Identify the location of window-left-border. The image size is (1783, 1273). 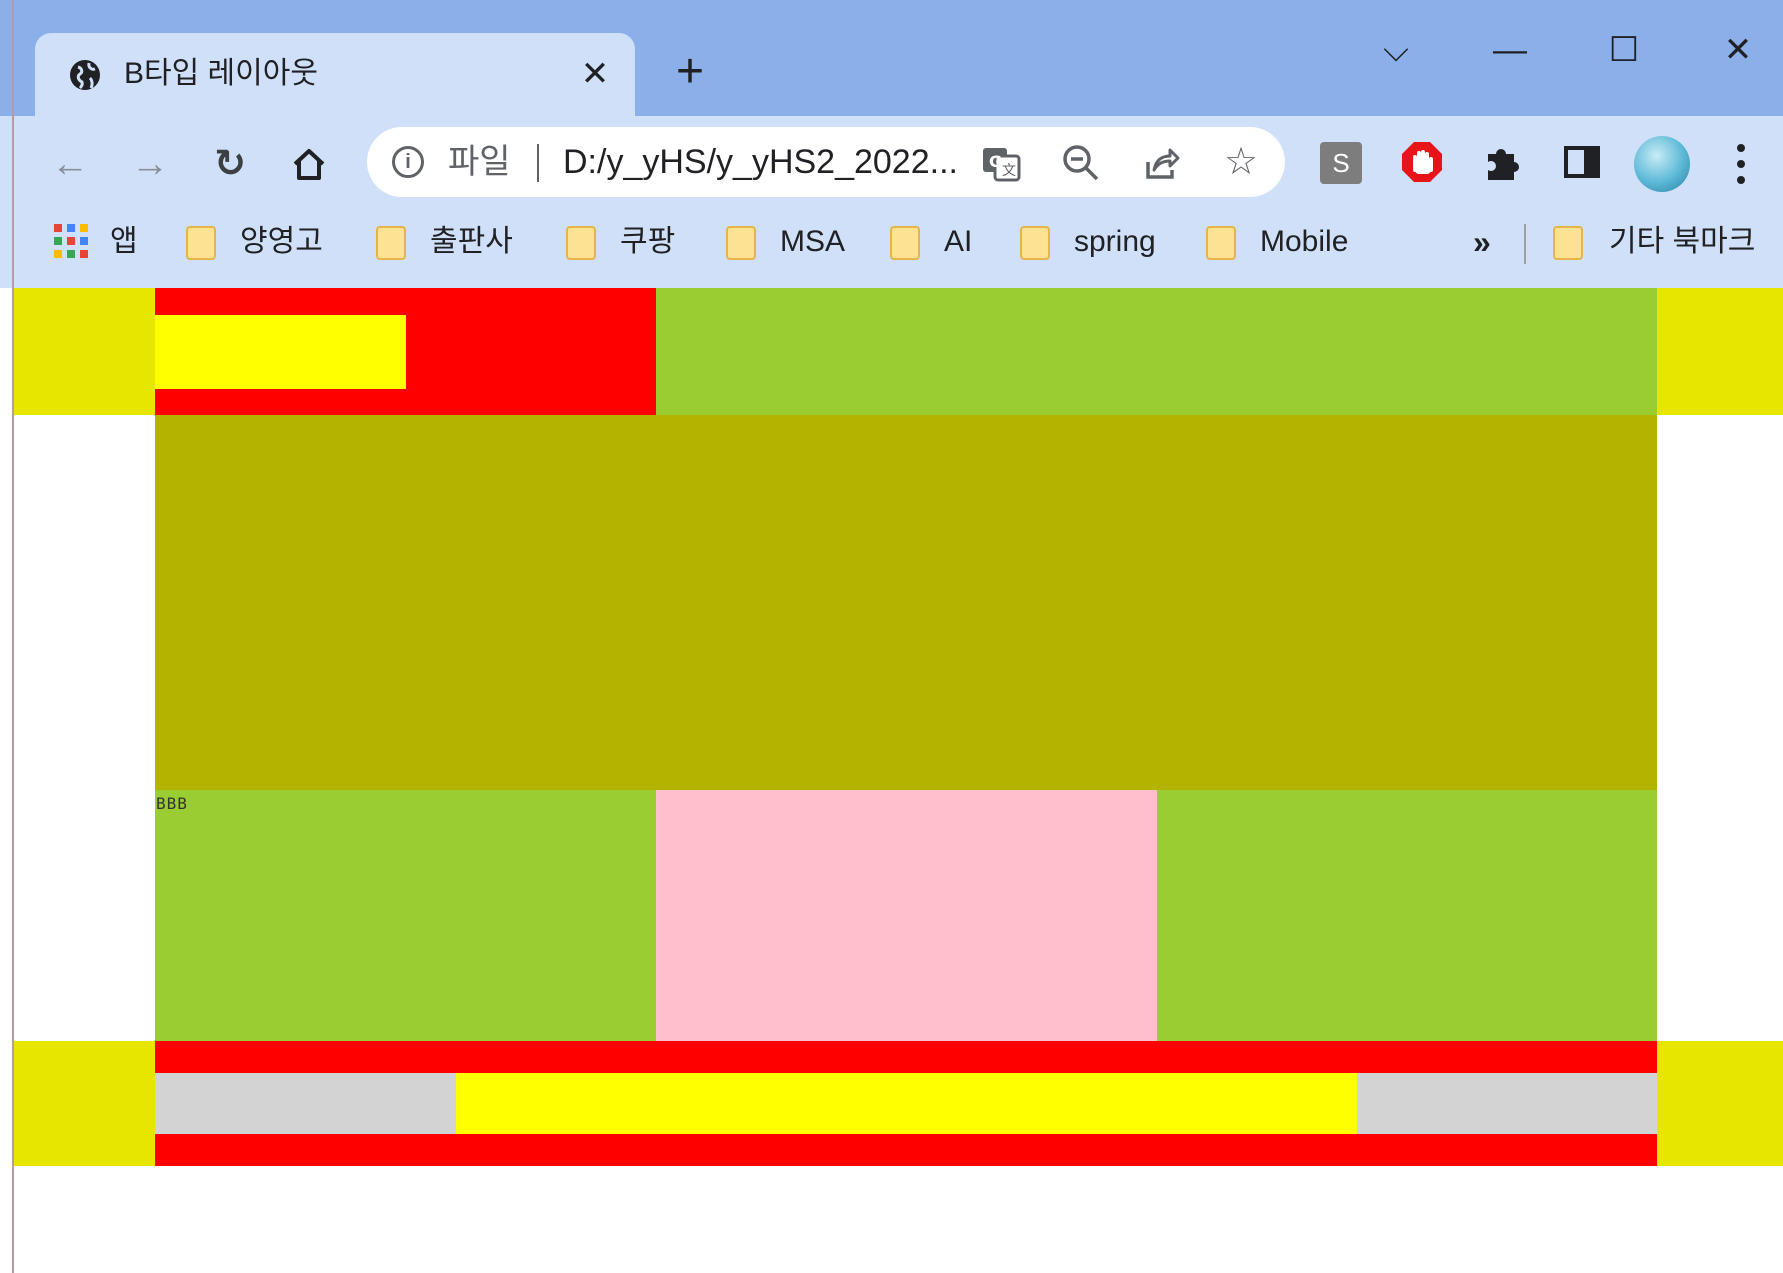
(13, 636).